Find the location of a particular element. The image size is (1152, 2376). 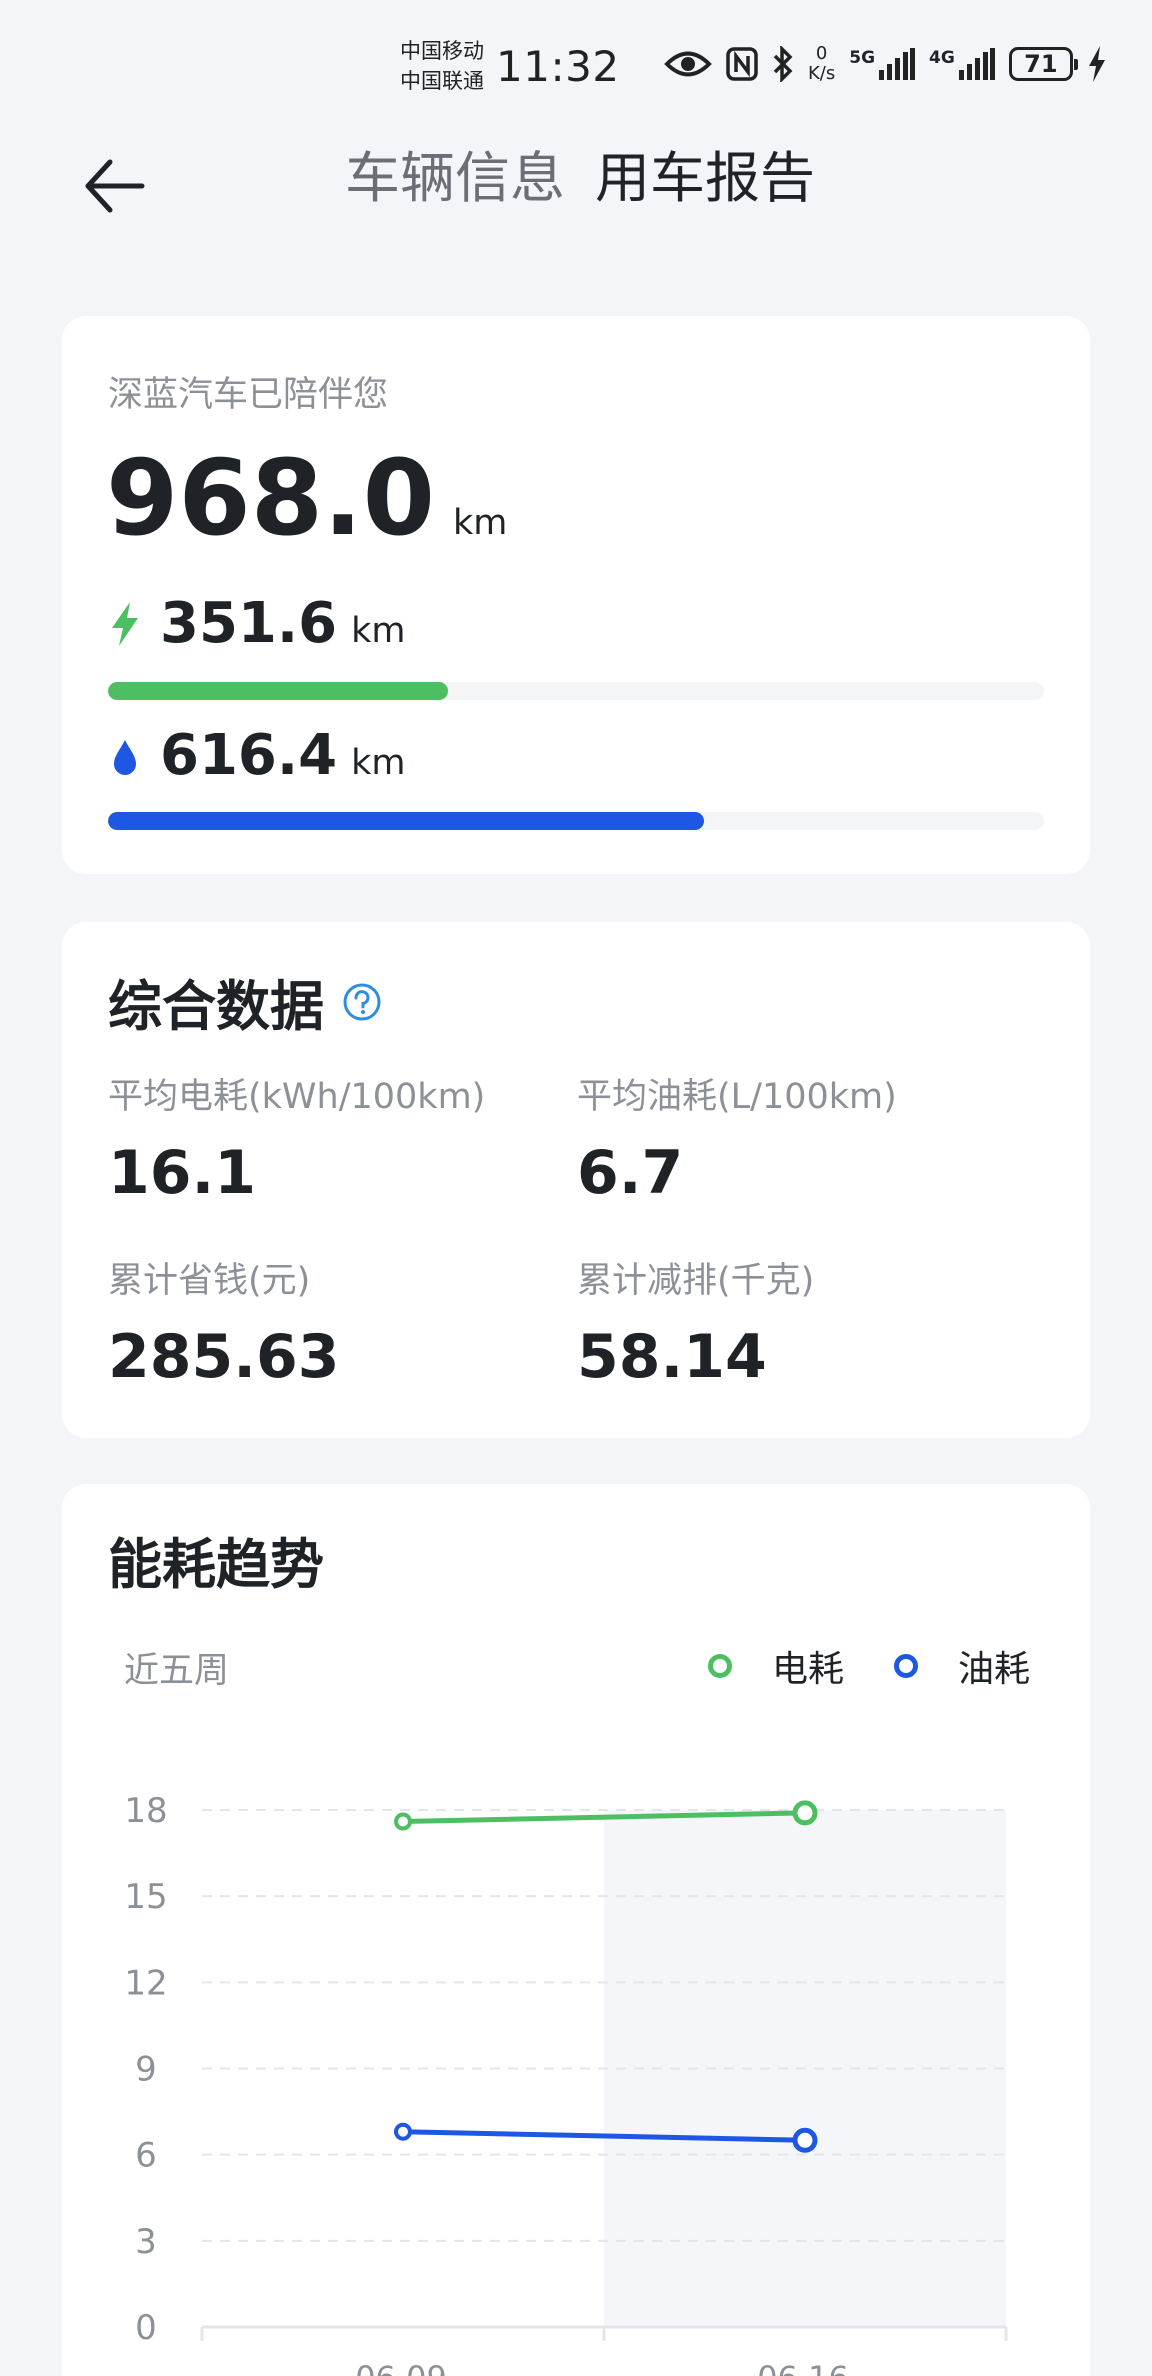

lightning-icon is located at coordinates (125, 624).